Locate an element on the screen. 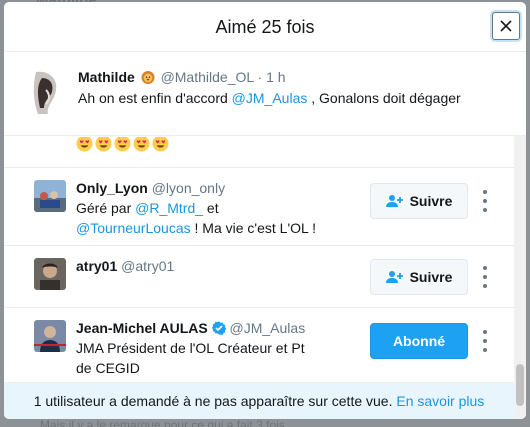  user-header: Jean-Michel AULAS @JM_Aulas is located at coordinates (190, 328).